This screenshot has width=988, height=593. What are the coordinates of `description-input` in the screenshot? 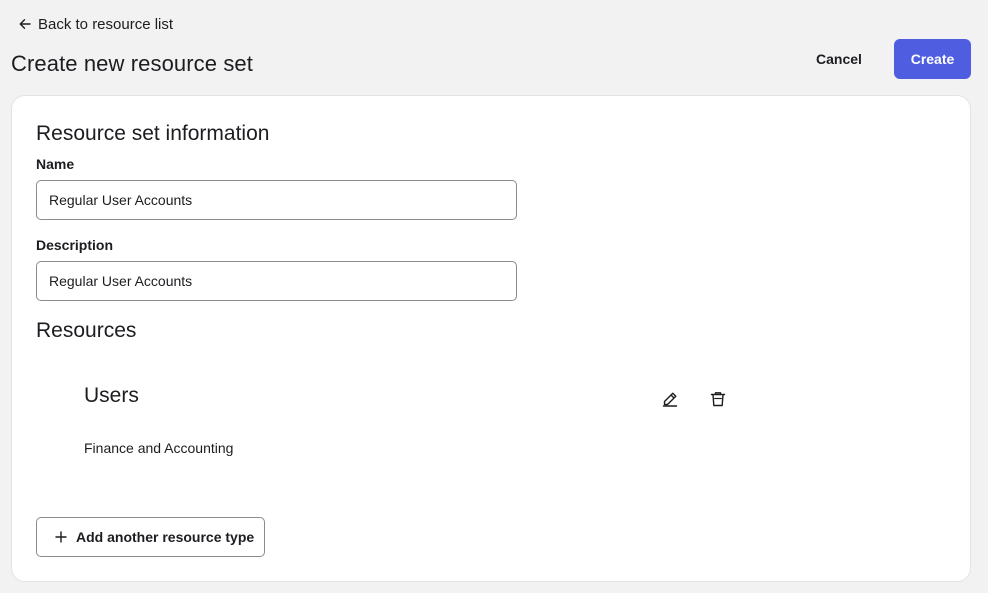 It's located at (276, 281).